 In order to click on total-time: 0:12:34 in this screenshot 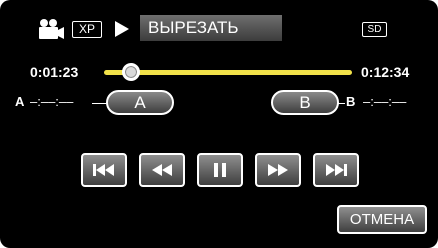, I will do `click(385, 72)`.